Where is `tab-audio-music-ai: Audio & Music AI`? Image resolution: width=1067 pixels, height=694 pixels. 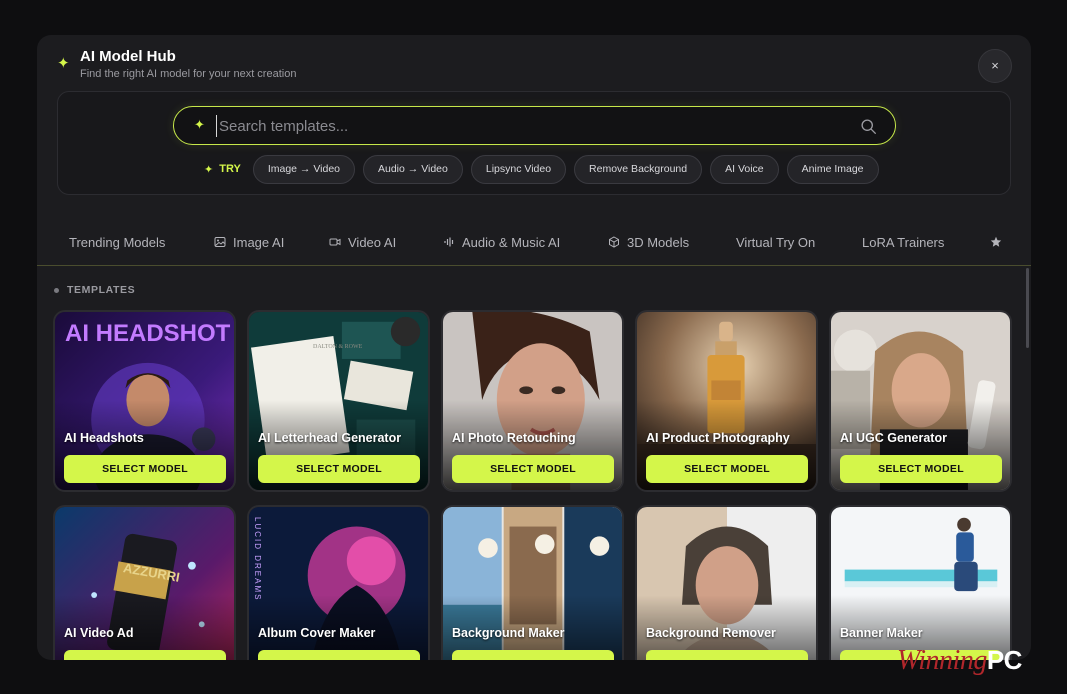 tab-audio-music-ai: Audio & Music AI is located at coordinates (501, 242).